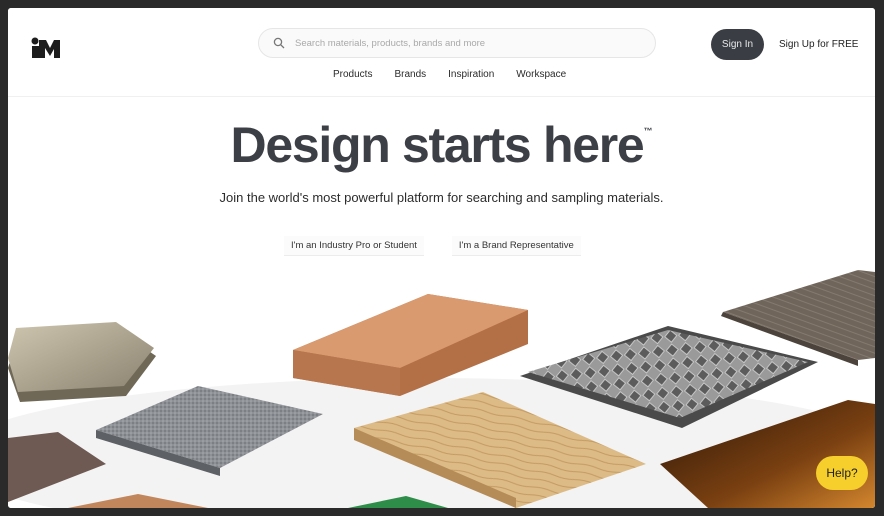 This screenshot has height=516, width=884. What do you see at coordinates (516, 246) in the screenshot?
I see `brand-rep-button: I'm a Brand Representative` at bounding box center [516, 246].